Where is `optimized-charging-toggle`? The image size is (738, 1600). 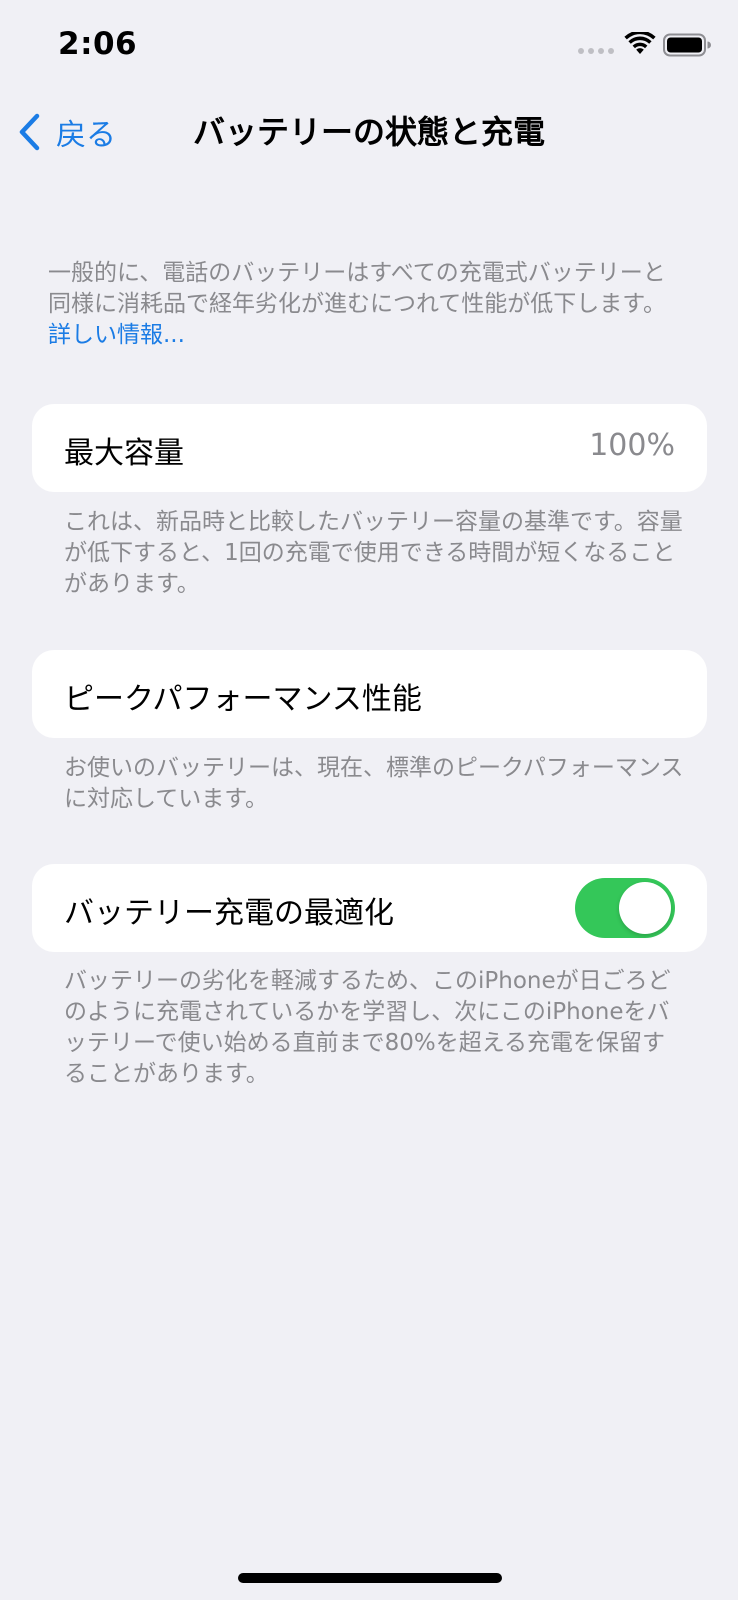 optimized-charging-toggle is located at coordinates (625, 908).